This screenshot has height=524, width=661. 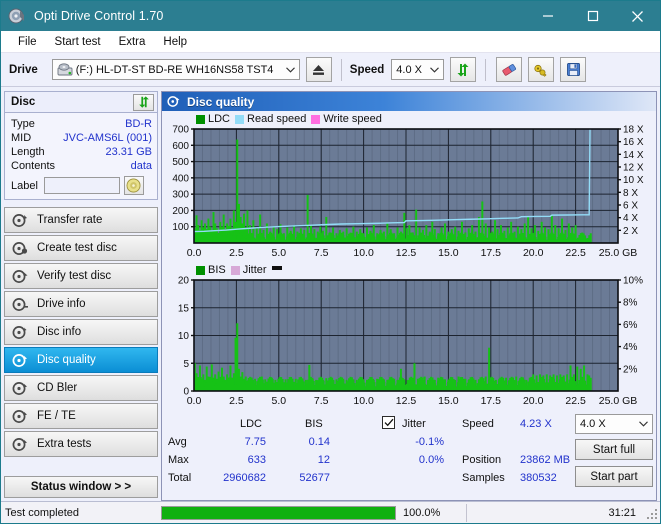 What do you see at coordinates (81, 166) in the screenshot?
I see `disc-row-contents: Contents data` at bounding box center [81, 166].